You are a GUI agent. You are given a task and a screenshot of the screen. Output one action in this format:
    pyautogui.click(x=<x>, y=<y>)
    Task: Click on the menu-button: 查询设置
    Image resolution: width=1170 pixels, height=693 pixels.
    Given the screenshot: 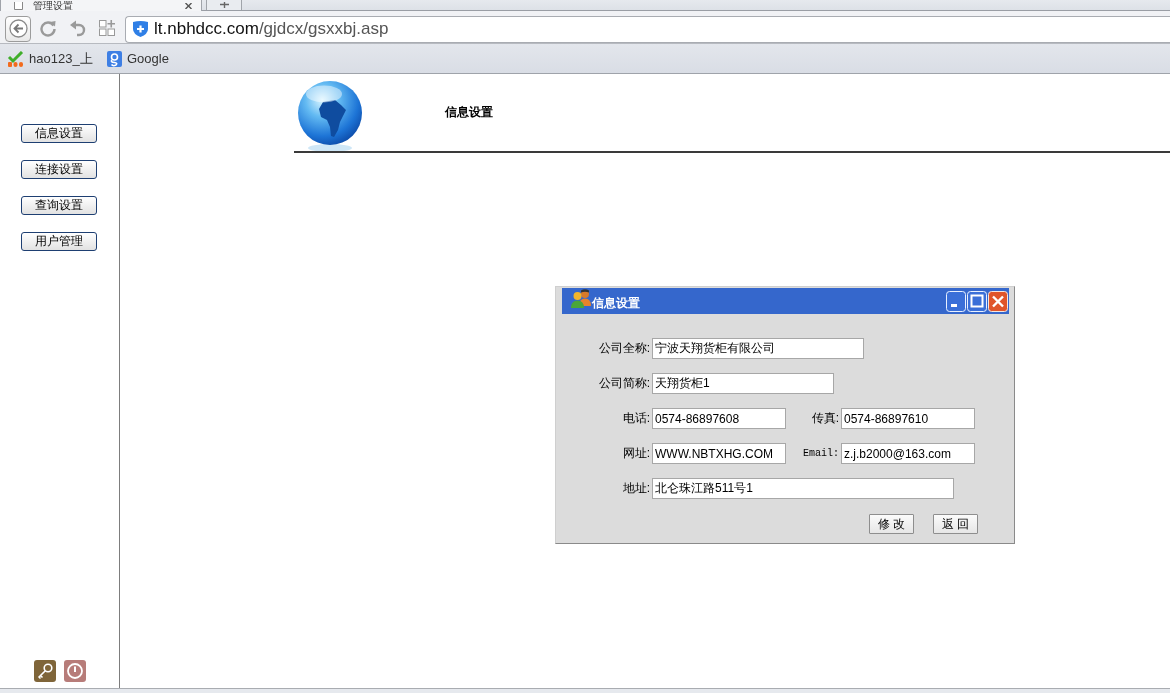 What is the action you would take?
    pyautogui.click(x=59, y=205)
    